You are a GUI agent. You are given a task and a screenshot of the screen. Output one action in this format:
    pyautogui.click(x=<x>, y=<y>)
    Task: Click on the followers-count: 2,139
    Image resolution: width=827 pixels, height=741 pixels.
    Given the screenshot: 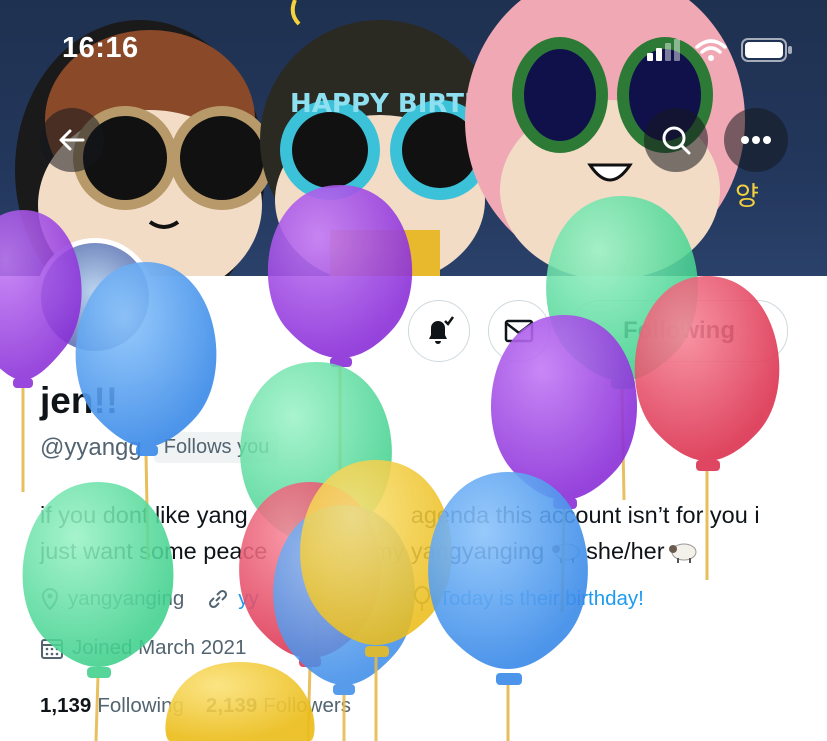 What is the action you would take?
    pyautogui.click(x=231, y=705)
    